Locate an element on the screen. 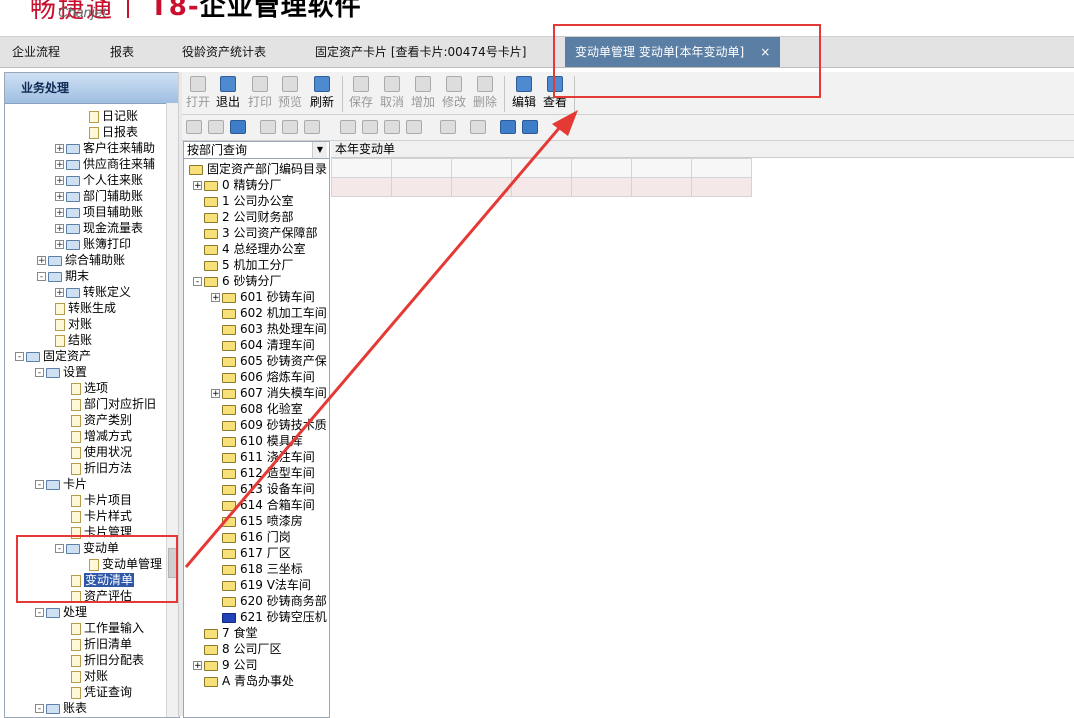  department-tree-item: +607 消失模车间 is located at coordinates (269, 393).